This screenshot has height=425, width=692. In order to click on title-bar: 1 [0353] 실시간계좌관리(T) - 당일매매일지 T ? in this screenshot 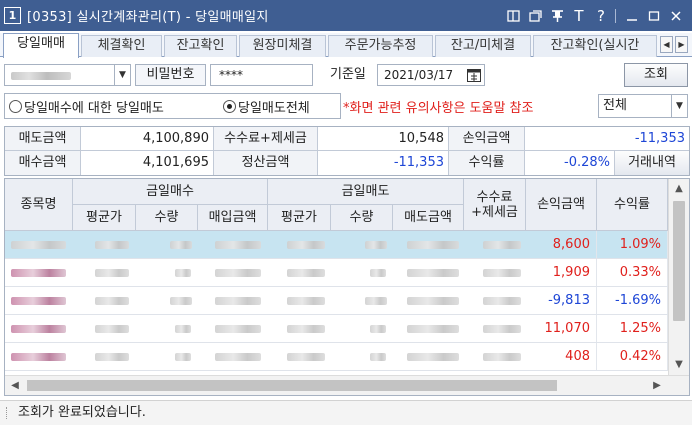, I will do `click(346, 15)`.